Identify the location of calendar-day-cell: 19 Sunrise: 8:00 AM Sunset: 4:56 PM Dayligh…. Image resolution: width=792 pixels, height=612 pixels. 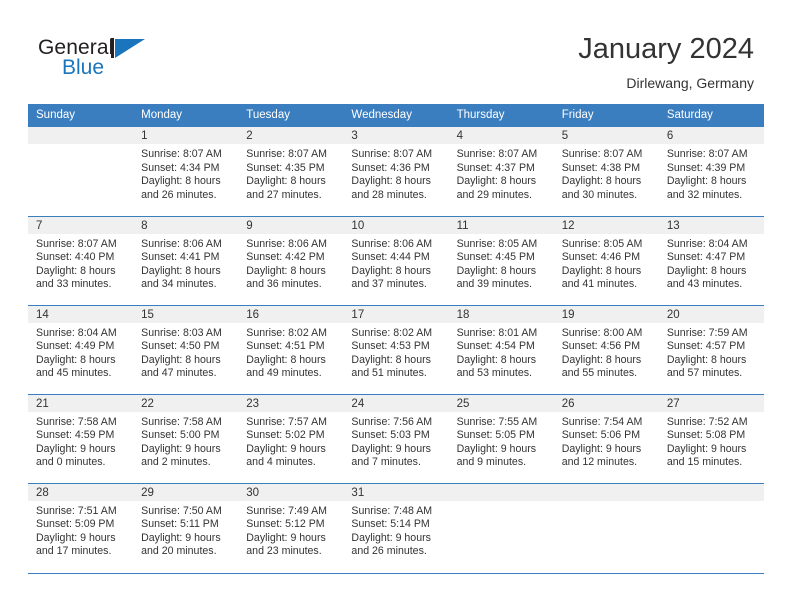
(606, 349).